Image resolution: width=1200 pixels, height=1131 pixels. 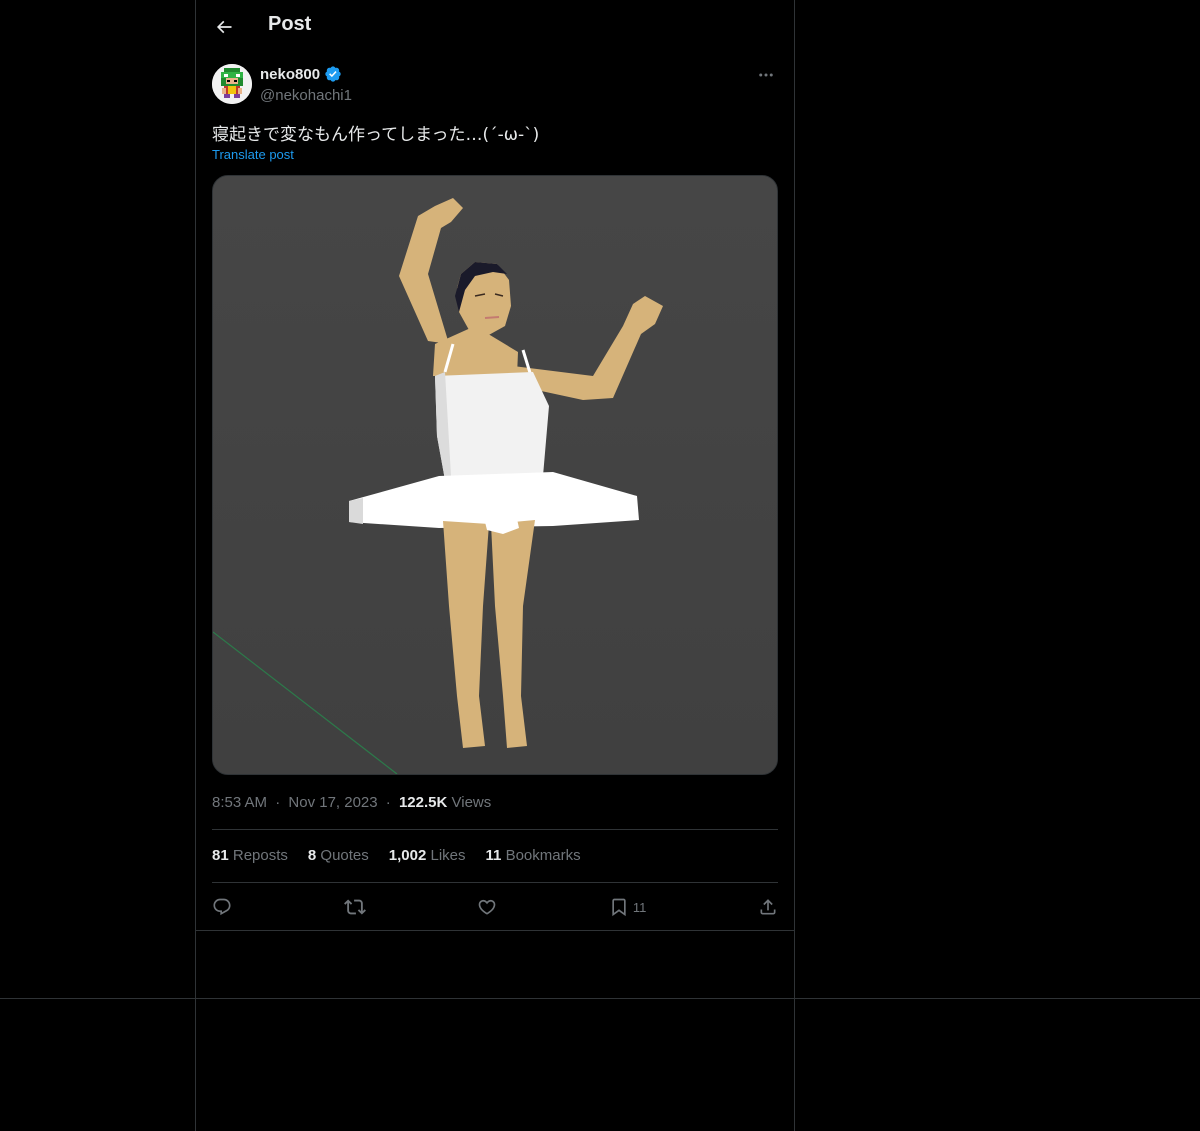 I want to click on arrow-left-icon, so click(x=224, y=27).